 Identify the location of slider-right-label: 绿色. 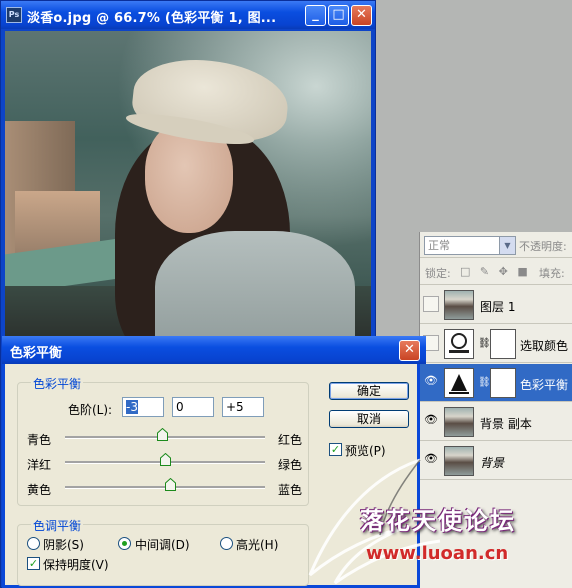
(290, 465).